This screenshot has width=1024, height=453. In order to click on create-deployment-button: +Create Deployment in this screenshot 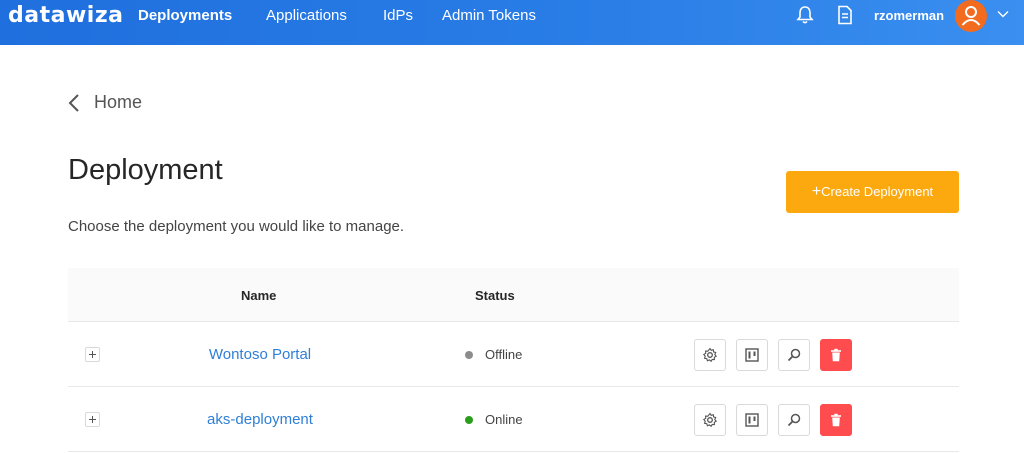, I will do `click(872, 192)`.